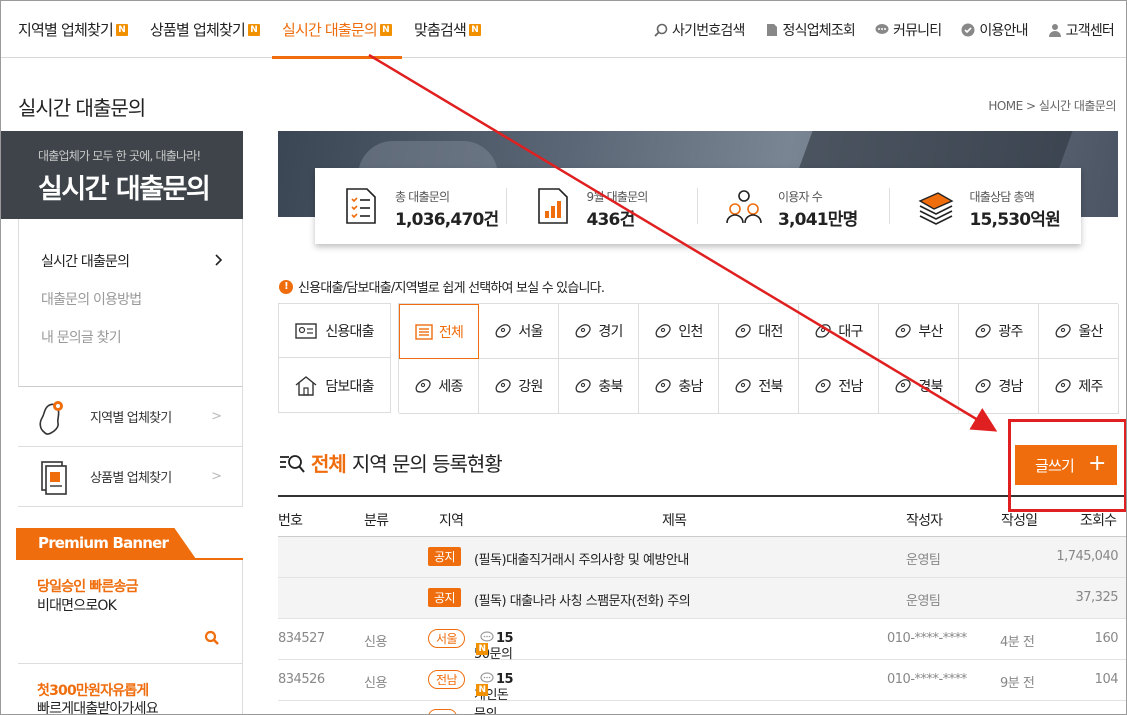 Image resolution: width=1127 pixels, height=715 pixels. What do you see at coordinates (839, 331) in the screenshot?
I see `region-5: 대구` at bounding box center [839, 331].